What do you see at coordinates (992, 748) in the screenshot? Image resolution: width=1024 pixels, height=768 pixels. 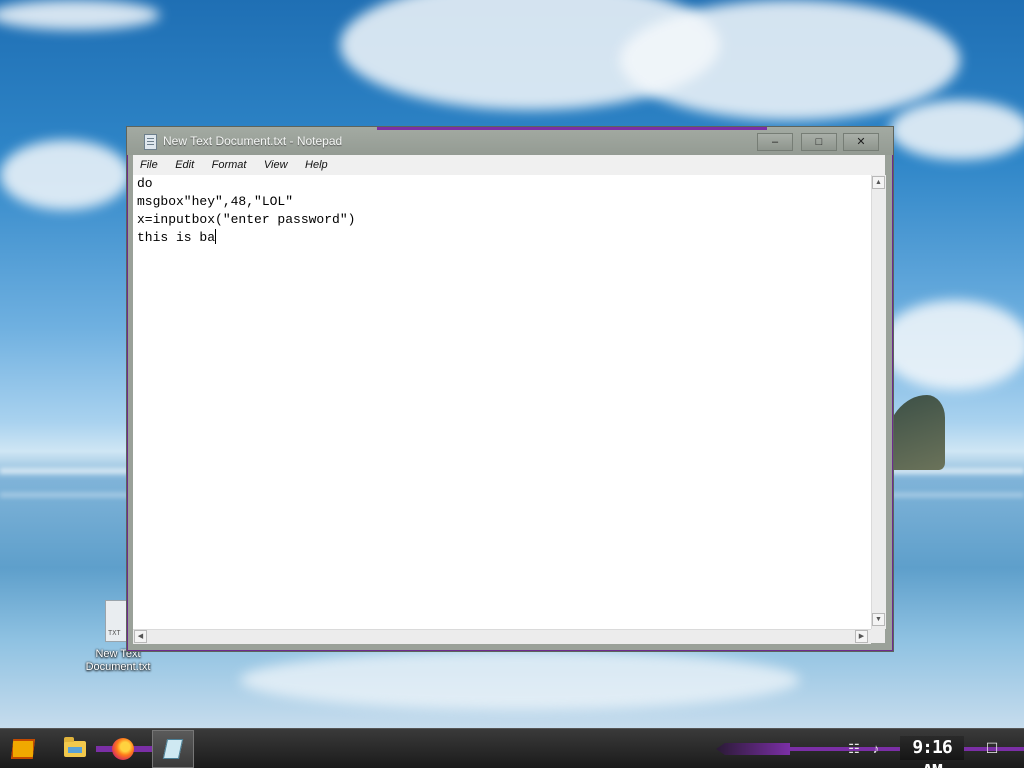 I see `notification-icon: ☐` at bounding box center [992, 748].